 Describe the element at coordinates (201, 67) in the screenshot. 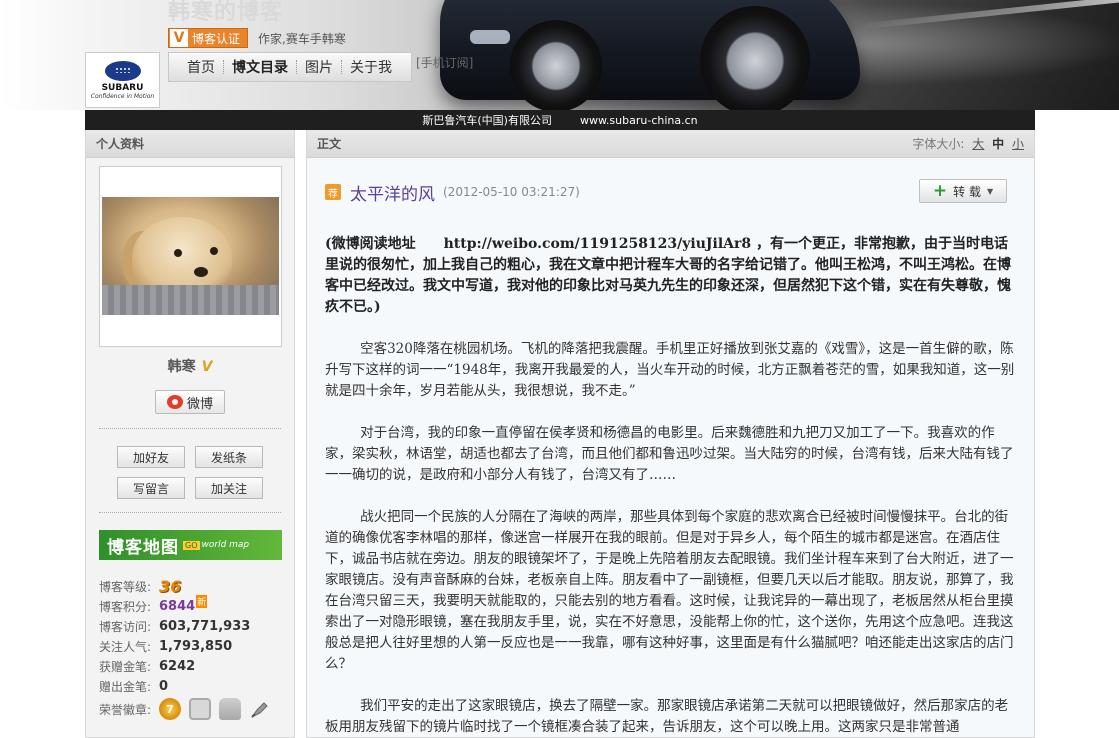

I see `nav-home: 首页` at that location.